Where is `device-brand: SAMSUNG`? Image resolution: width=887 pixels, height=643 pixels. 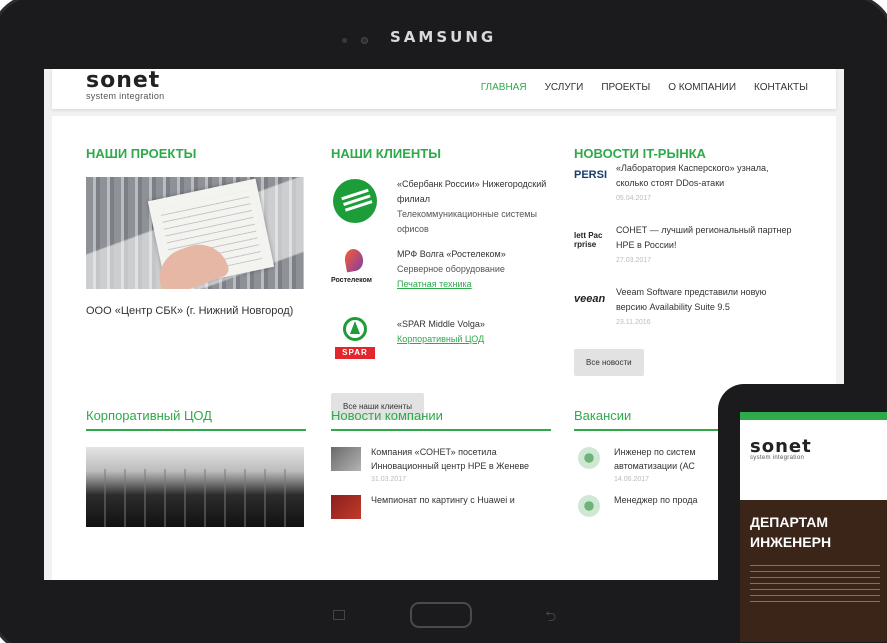 device-brand: SAMSUNG is located at coordinates (443, 37).